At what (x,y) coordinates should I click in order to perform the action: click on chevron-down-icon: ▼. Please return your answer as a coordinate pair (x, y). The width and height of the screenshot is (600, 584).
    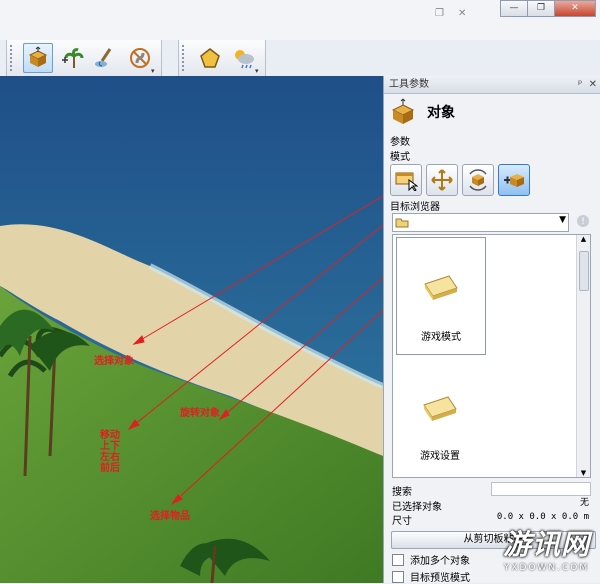
    Looking at the image, I should click on (562, 220).